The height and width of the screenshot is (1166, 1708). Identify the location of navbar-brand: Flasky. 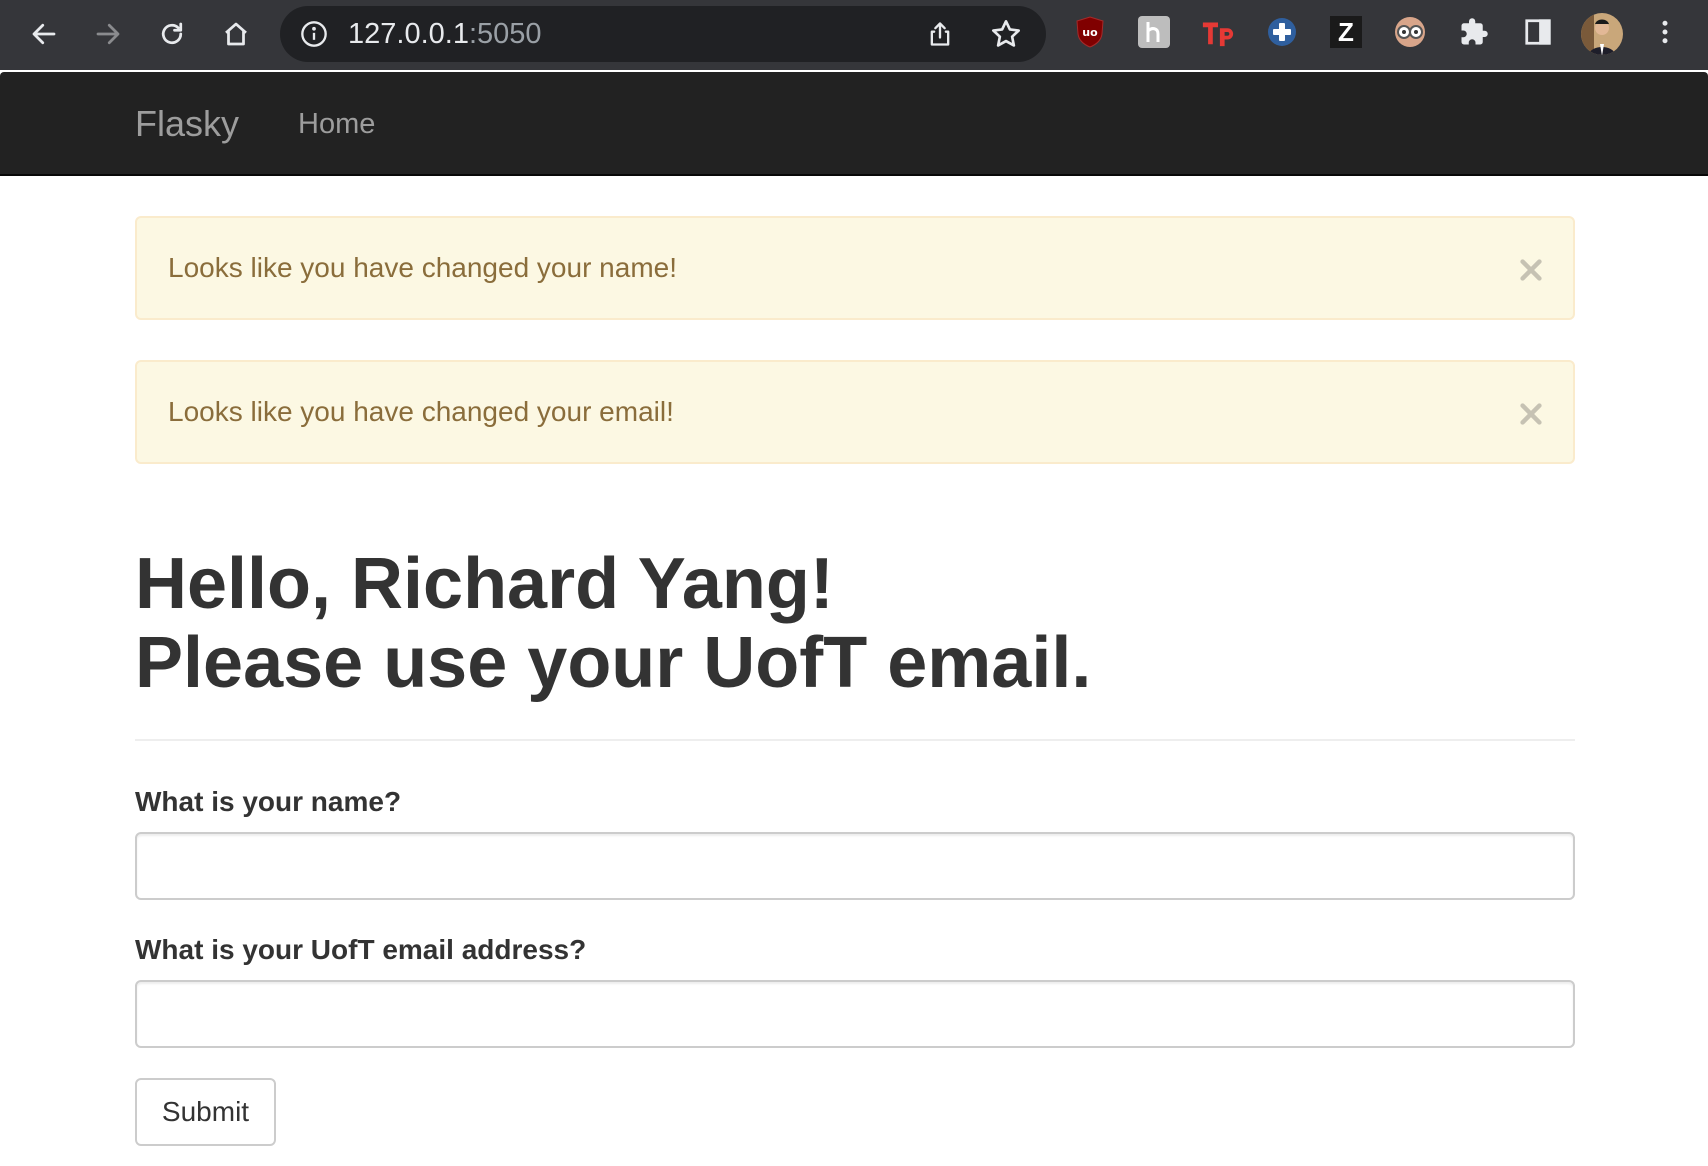
(187, 124).